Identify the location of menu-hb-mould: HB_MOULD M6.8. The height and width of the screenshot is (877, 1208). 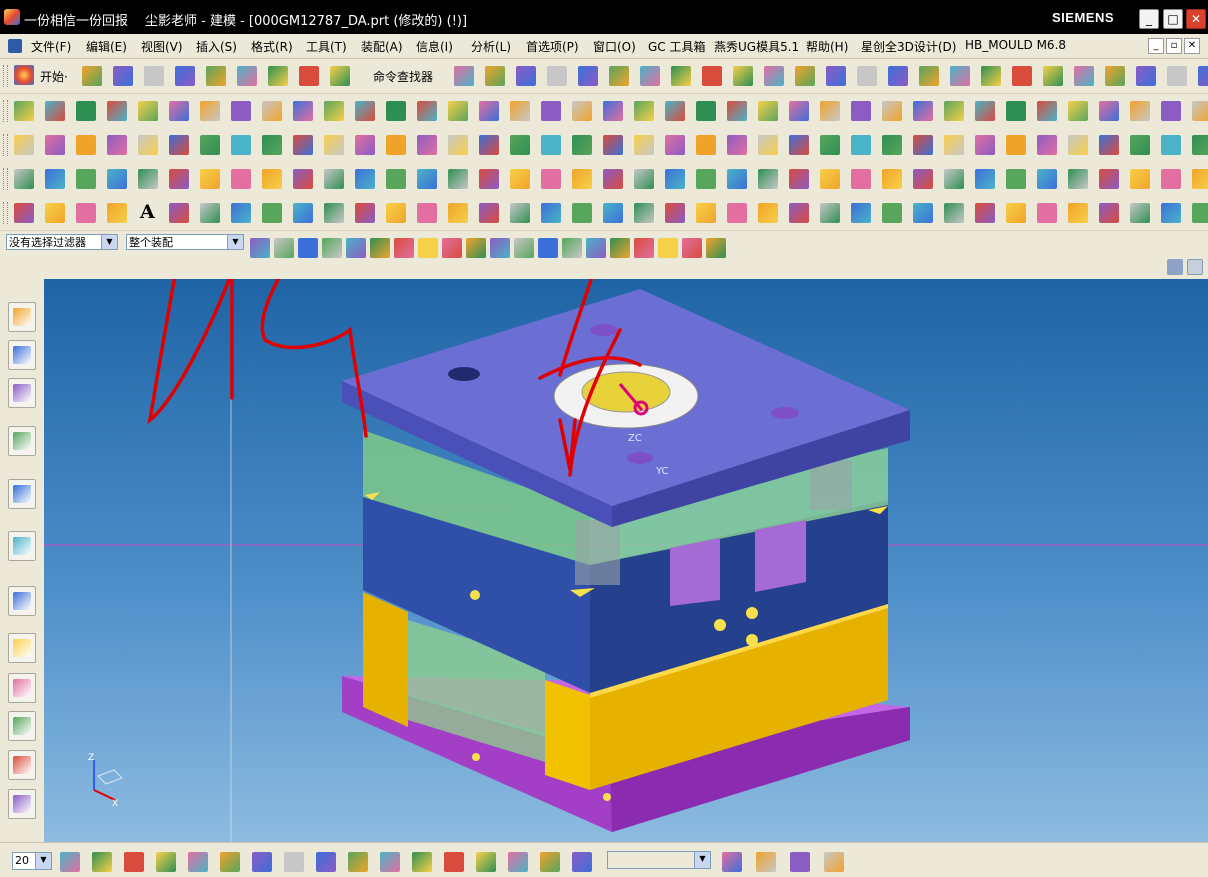
(1015, 45).